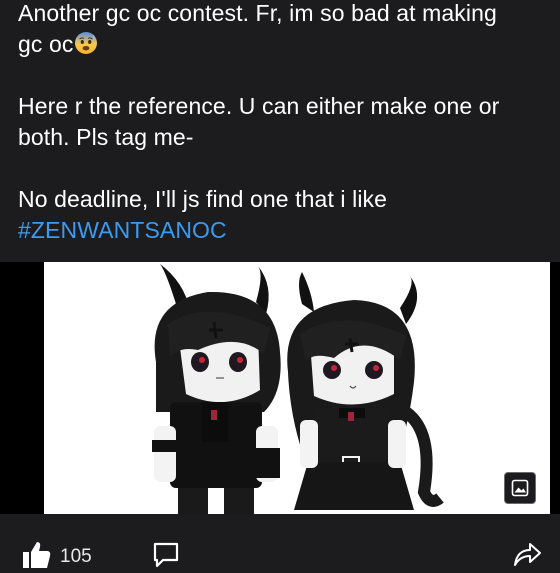 The image size is (560, 573). What do you see at coordinates (76, 556) in the screenshot?
I see `like-count: 105` at bounding box center [76, 556].